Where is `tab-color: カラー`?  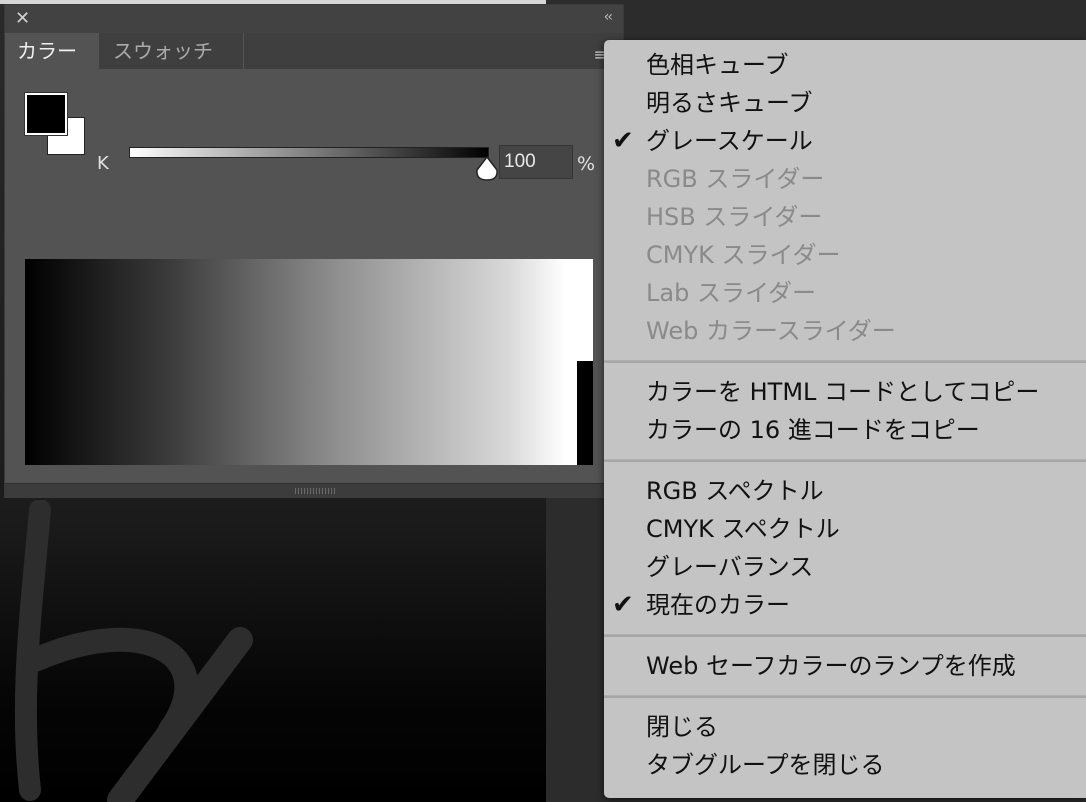 tab-color: カラー is located at coordinates (52, 51).